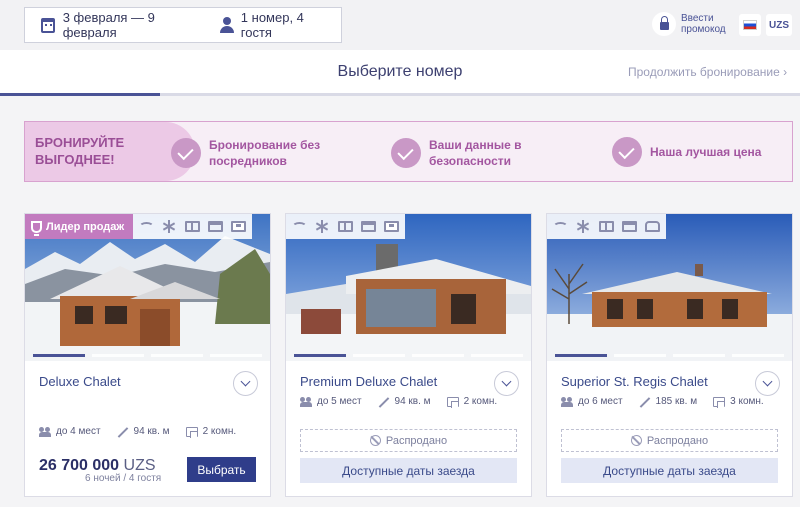 Image resolution: width=800 pixels, height=507 pixels. I want to click on room-facts: до 6 мест 185 кв. м 3 комн., so click(670, 402).